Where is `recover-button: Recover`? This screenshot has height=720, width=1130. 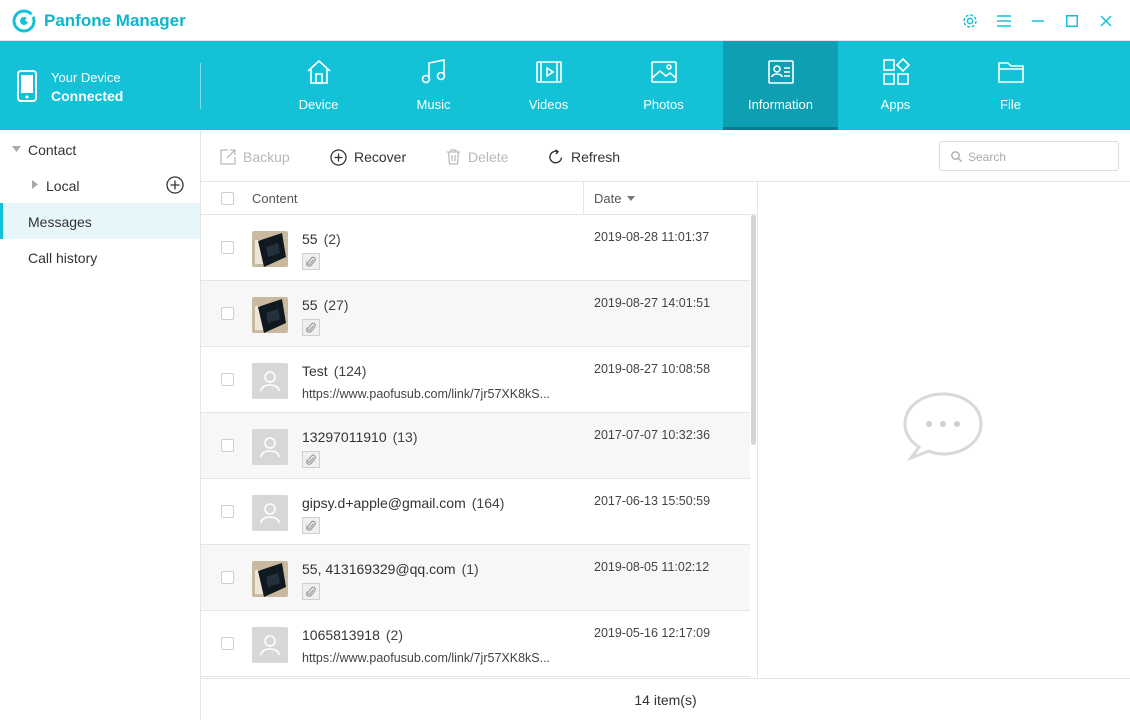 recover-button: Recover is located at coordinates (368, 157).